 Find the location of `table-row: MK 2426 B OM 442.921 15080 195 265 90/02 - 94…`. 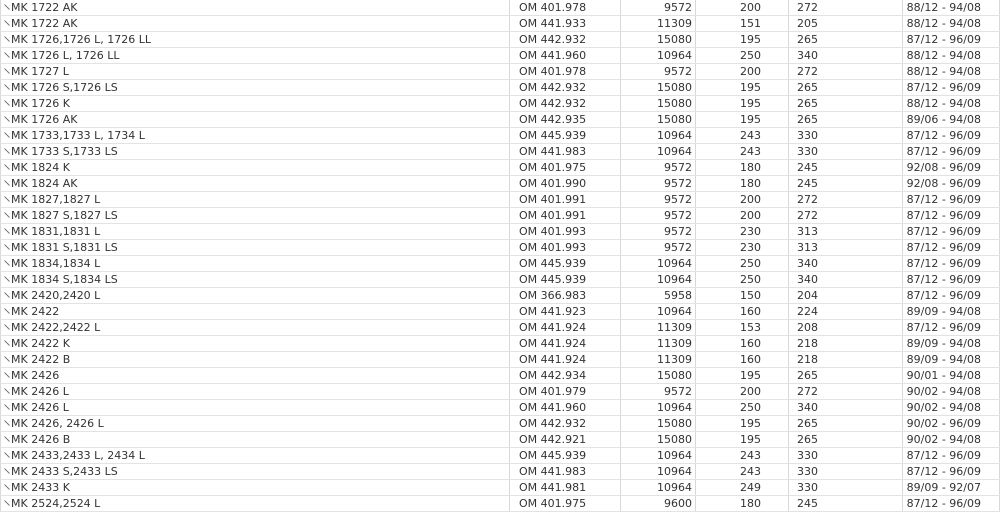

table-row: MK 2426 B OM 442.921 15080 195 265 90/02 - 94… is located at coordinates (500, 439).